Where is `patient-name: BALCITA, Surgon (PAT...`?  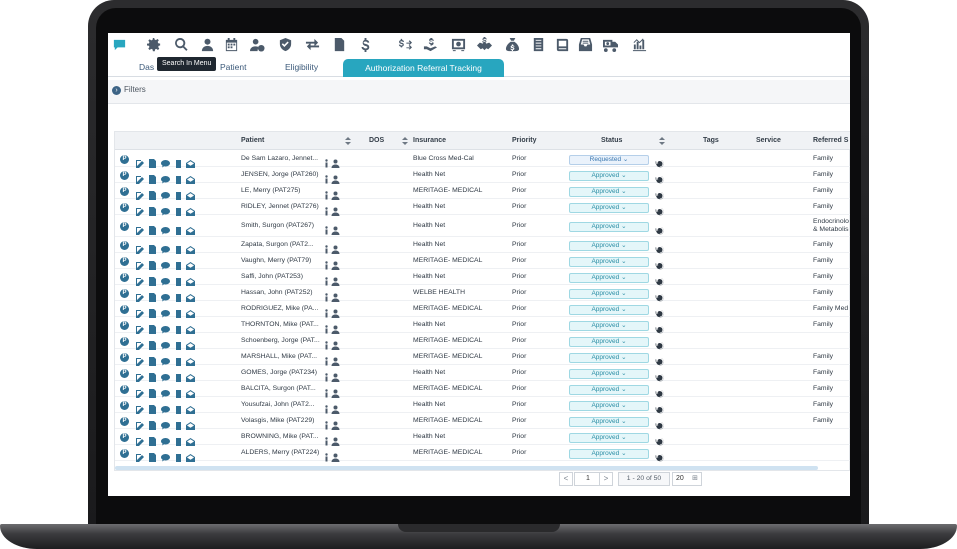 patient-name: BALCITA, Surgon (PAT... is located at coordinates (284, 388).